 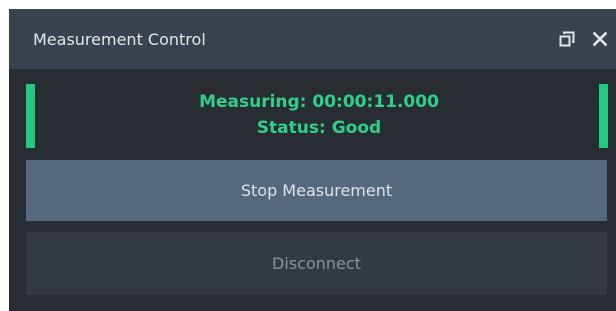 I want to click on status-indicator-left, so click(x=30, y=116).